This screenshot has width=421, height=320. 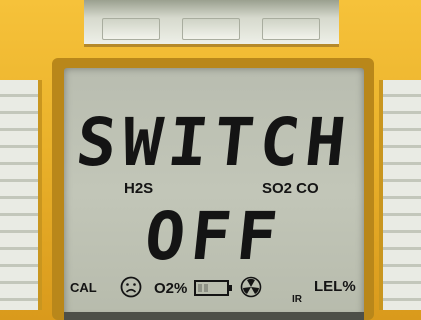 I want to click on right-side-grille, so click(x=400, y=195).